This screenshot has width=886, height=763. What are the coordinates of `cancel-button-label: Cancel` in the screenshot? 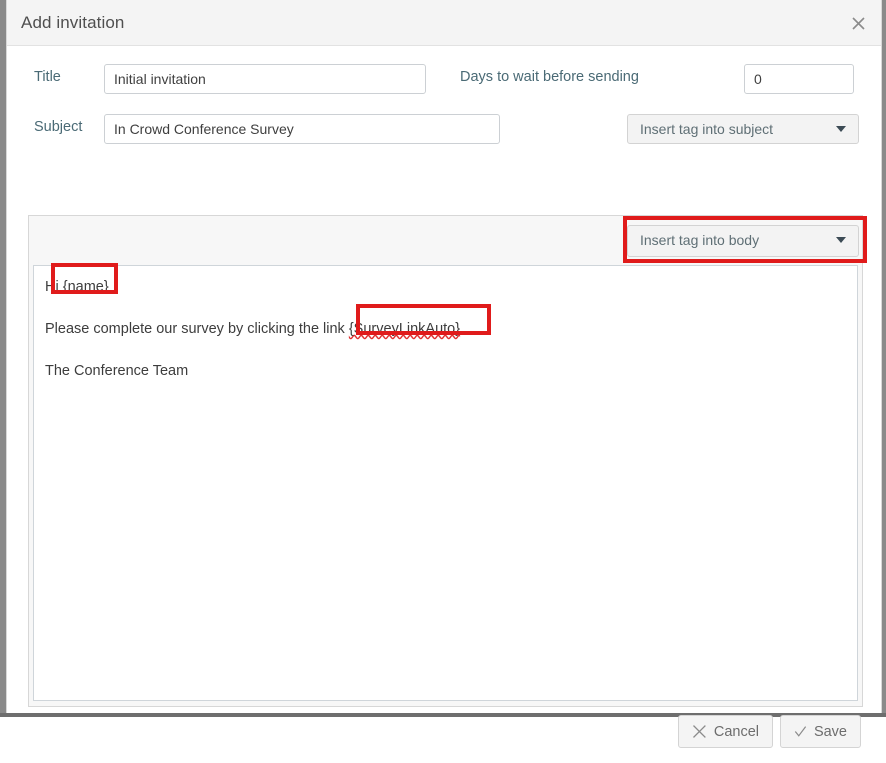 It's located at (736, 731).